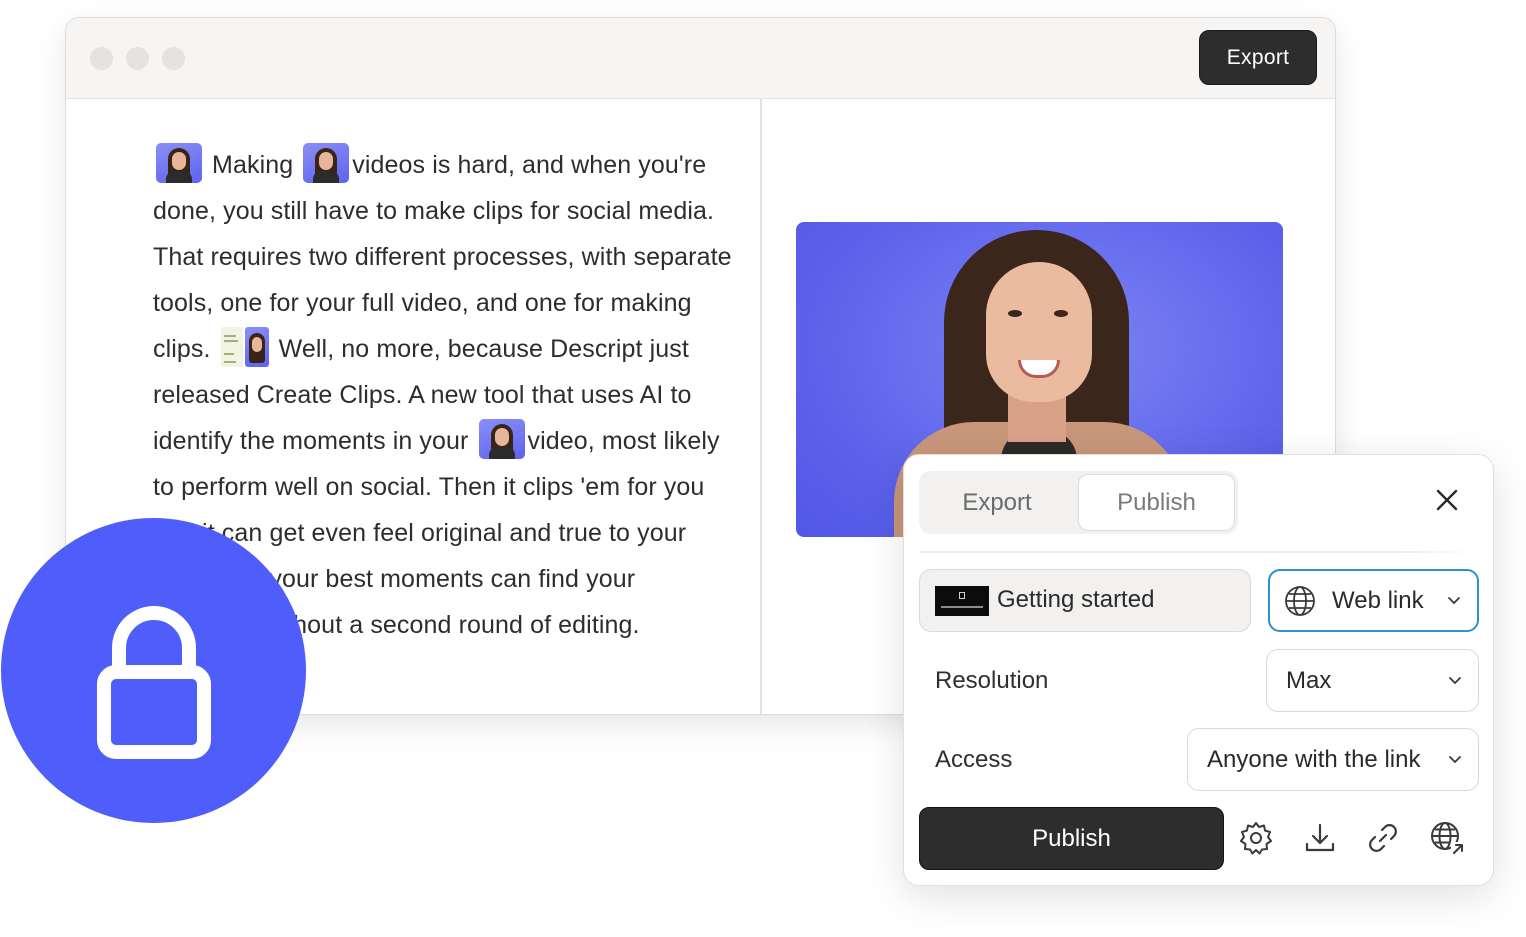  I want to click on tab-export: Export, so click(997, 502).